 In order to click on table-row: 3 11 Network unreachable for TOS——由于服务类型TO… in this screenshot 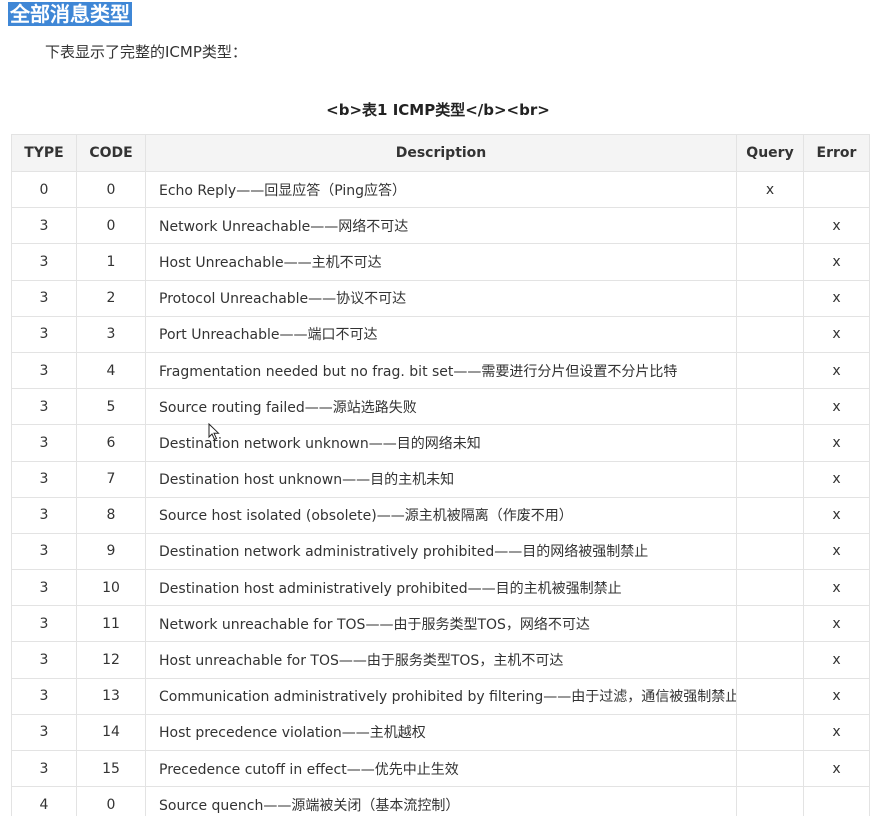, I will do `click(440, 624)`.